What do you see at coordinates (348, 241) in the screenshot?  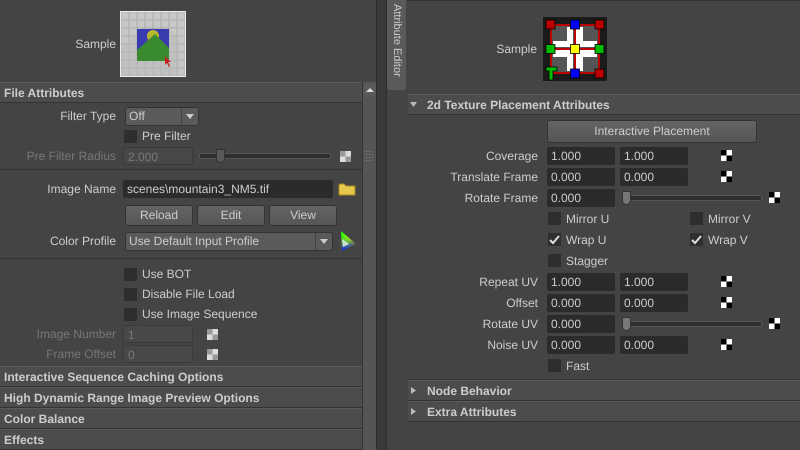 I see `color-triangle-icon` at bounding box center [348, 241].